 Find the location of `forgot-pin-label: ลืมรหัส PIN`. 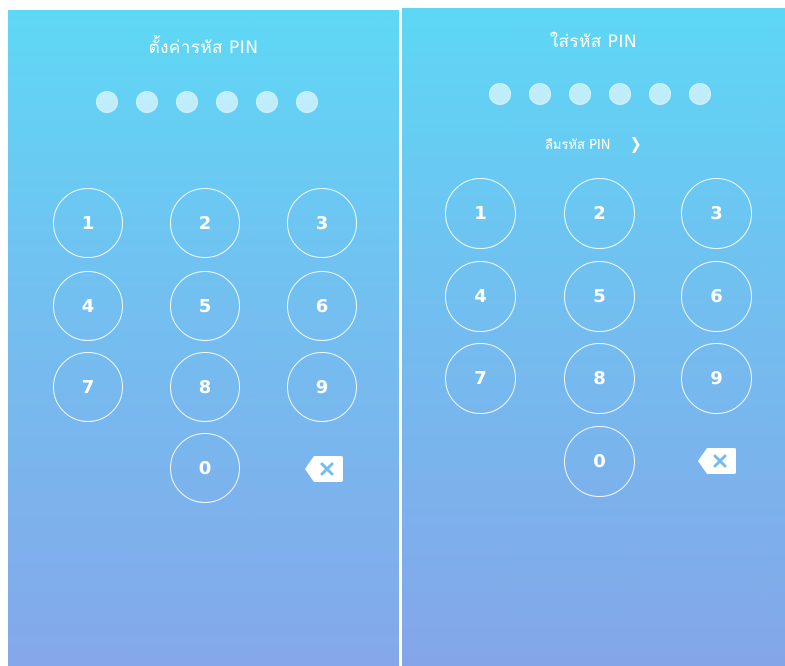

forgot-pin-label: ลืมรหัส PIN is located at coordinates (577, 145).